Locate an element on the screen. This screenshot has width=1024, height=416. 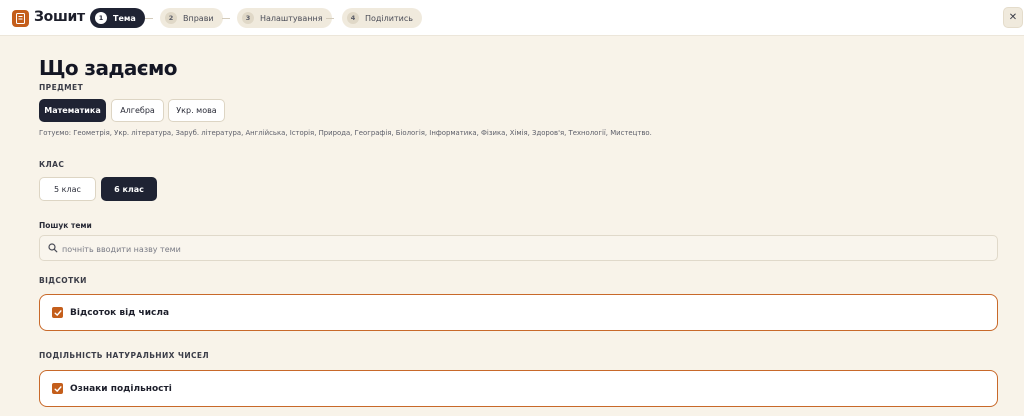
step-settings: 3 Налаштування is located at coordinates (284, 18).